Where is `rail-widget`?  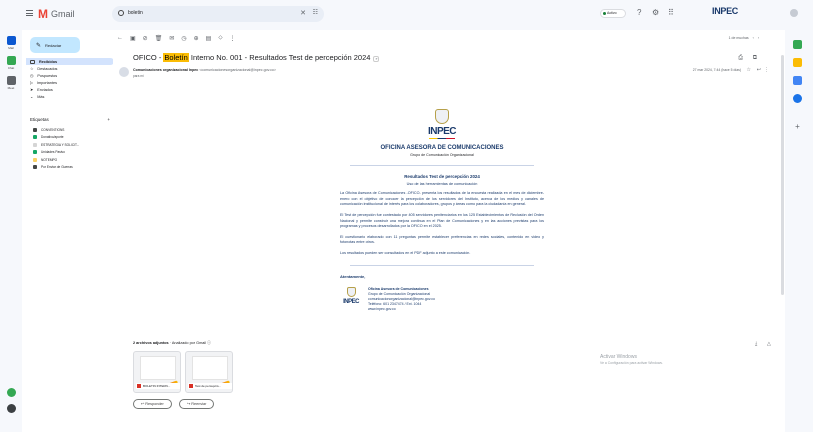 rail-widget is located at coordinates (11, 392).